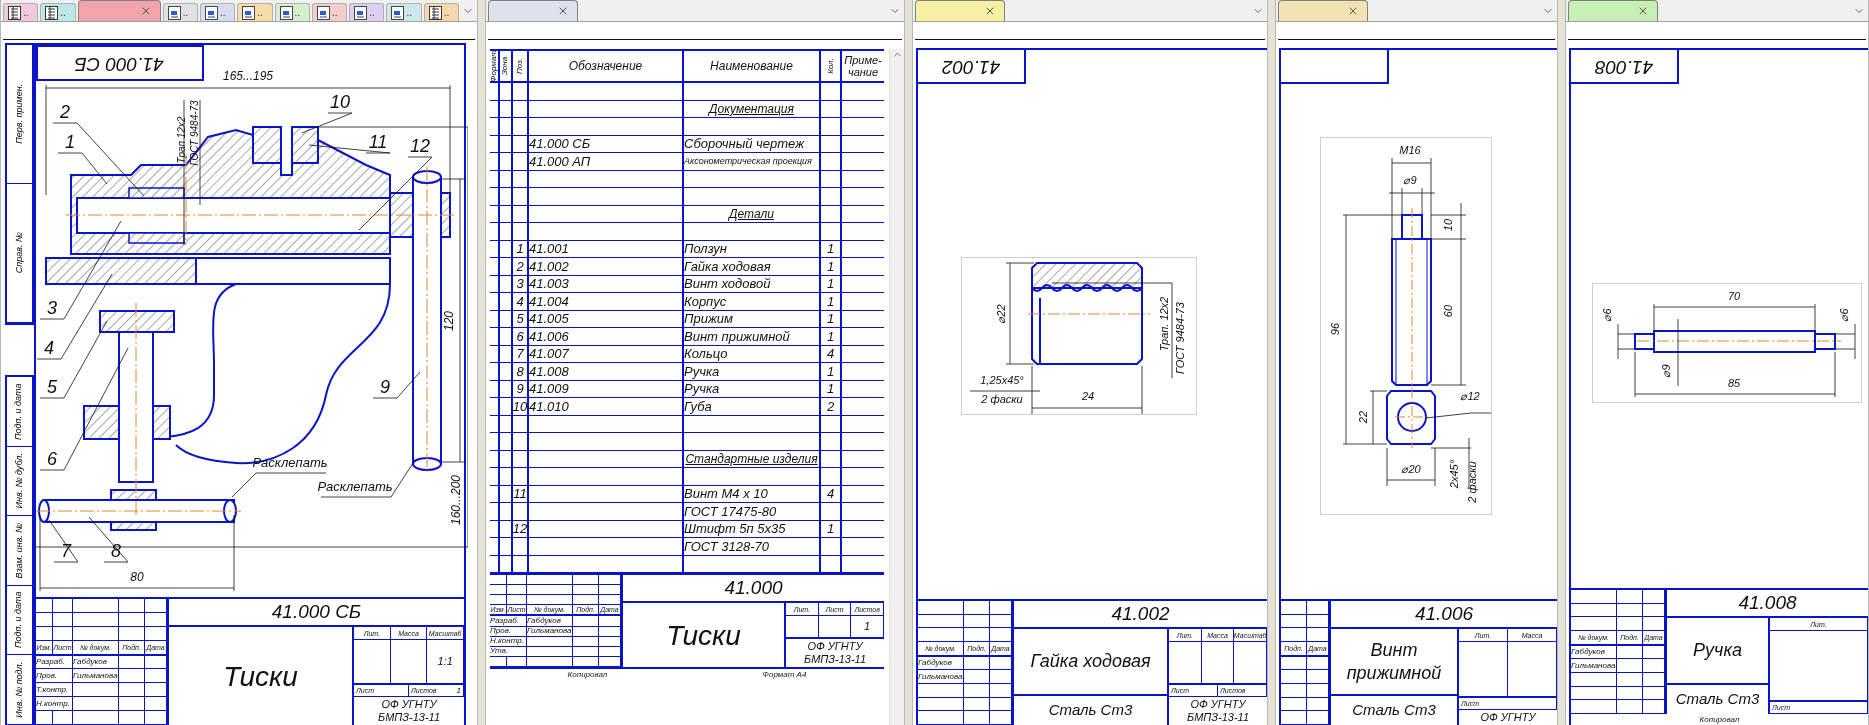 The image size is (1869, 725). I want to click on callout-number: 9, so click(385, 386).